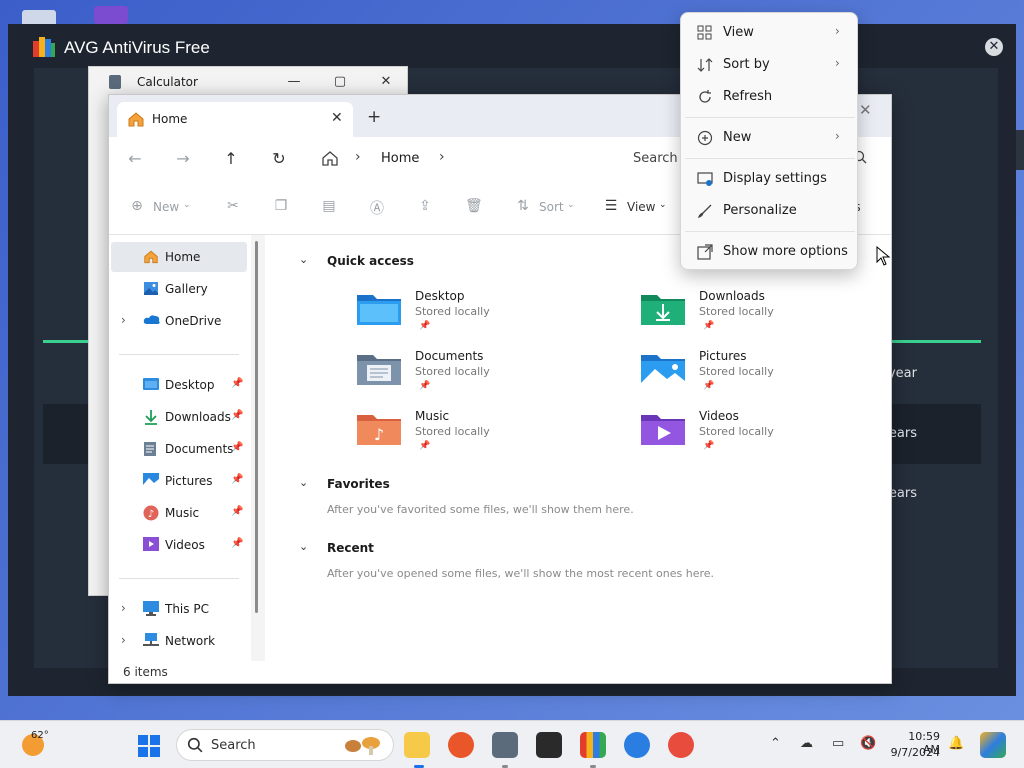 This screenshot has width=1024, height=768. What do you see at coordinates (994, 47) in the screenshot?
I see `avg-close-button: ✕` at bounding box center [994, 47].